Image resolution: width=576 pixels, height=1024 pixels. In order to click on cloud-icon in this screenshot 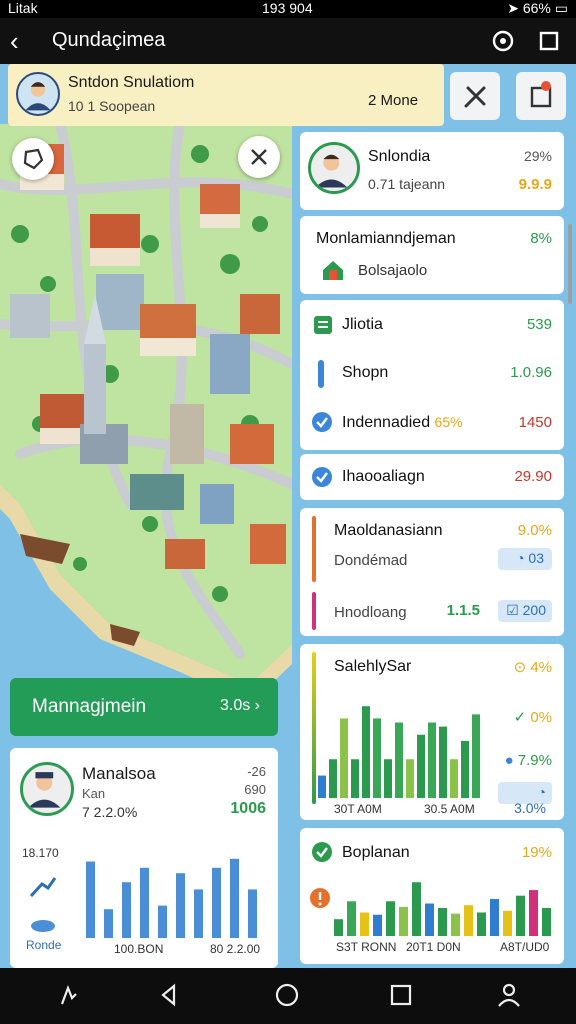, I will do `click(43, 926)`.